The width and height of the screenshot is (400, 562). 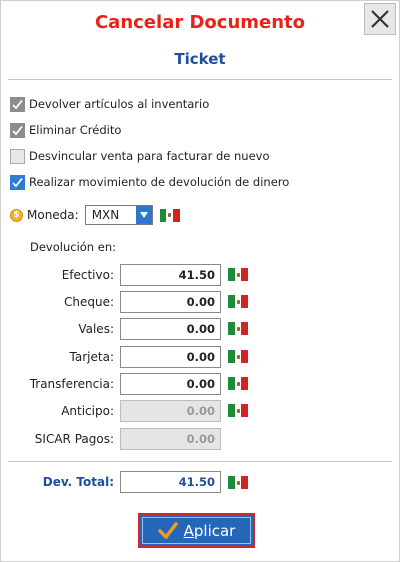 What do you see at coordinates (170, 302) in the screenshot?
I see `check-input: 0.00` at bounding box center [170, 302].